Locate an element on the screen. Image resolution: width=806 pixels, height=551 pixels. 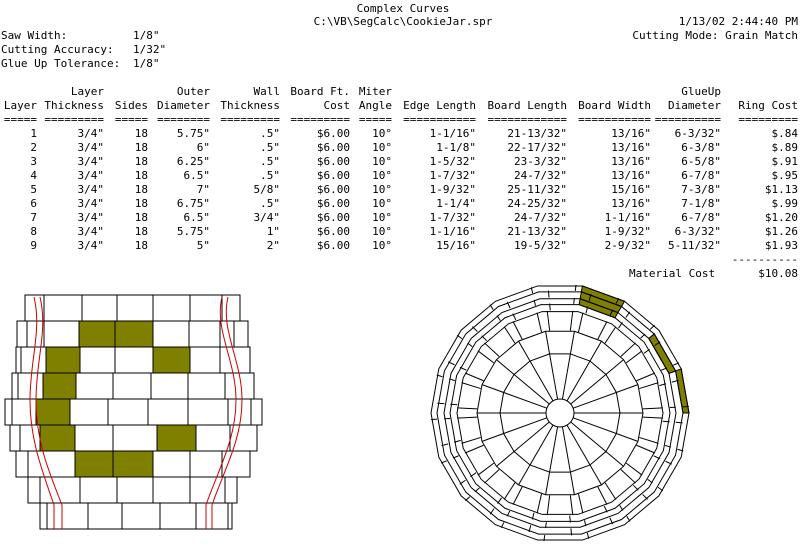
side-view is located at coordinates (133, 412).